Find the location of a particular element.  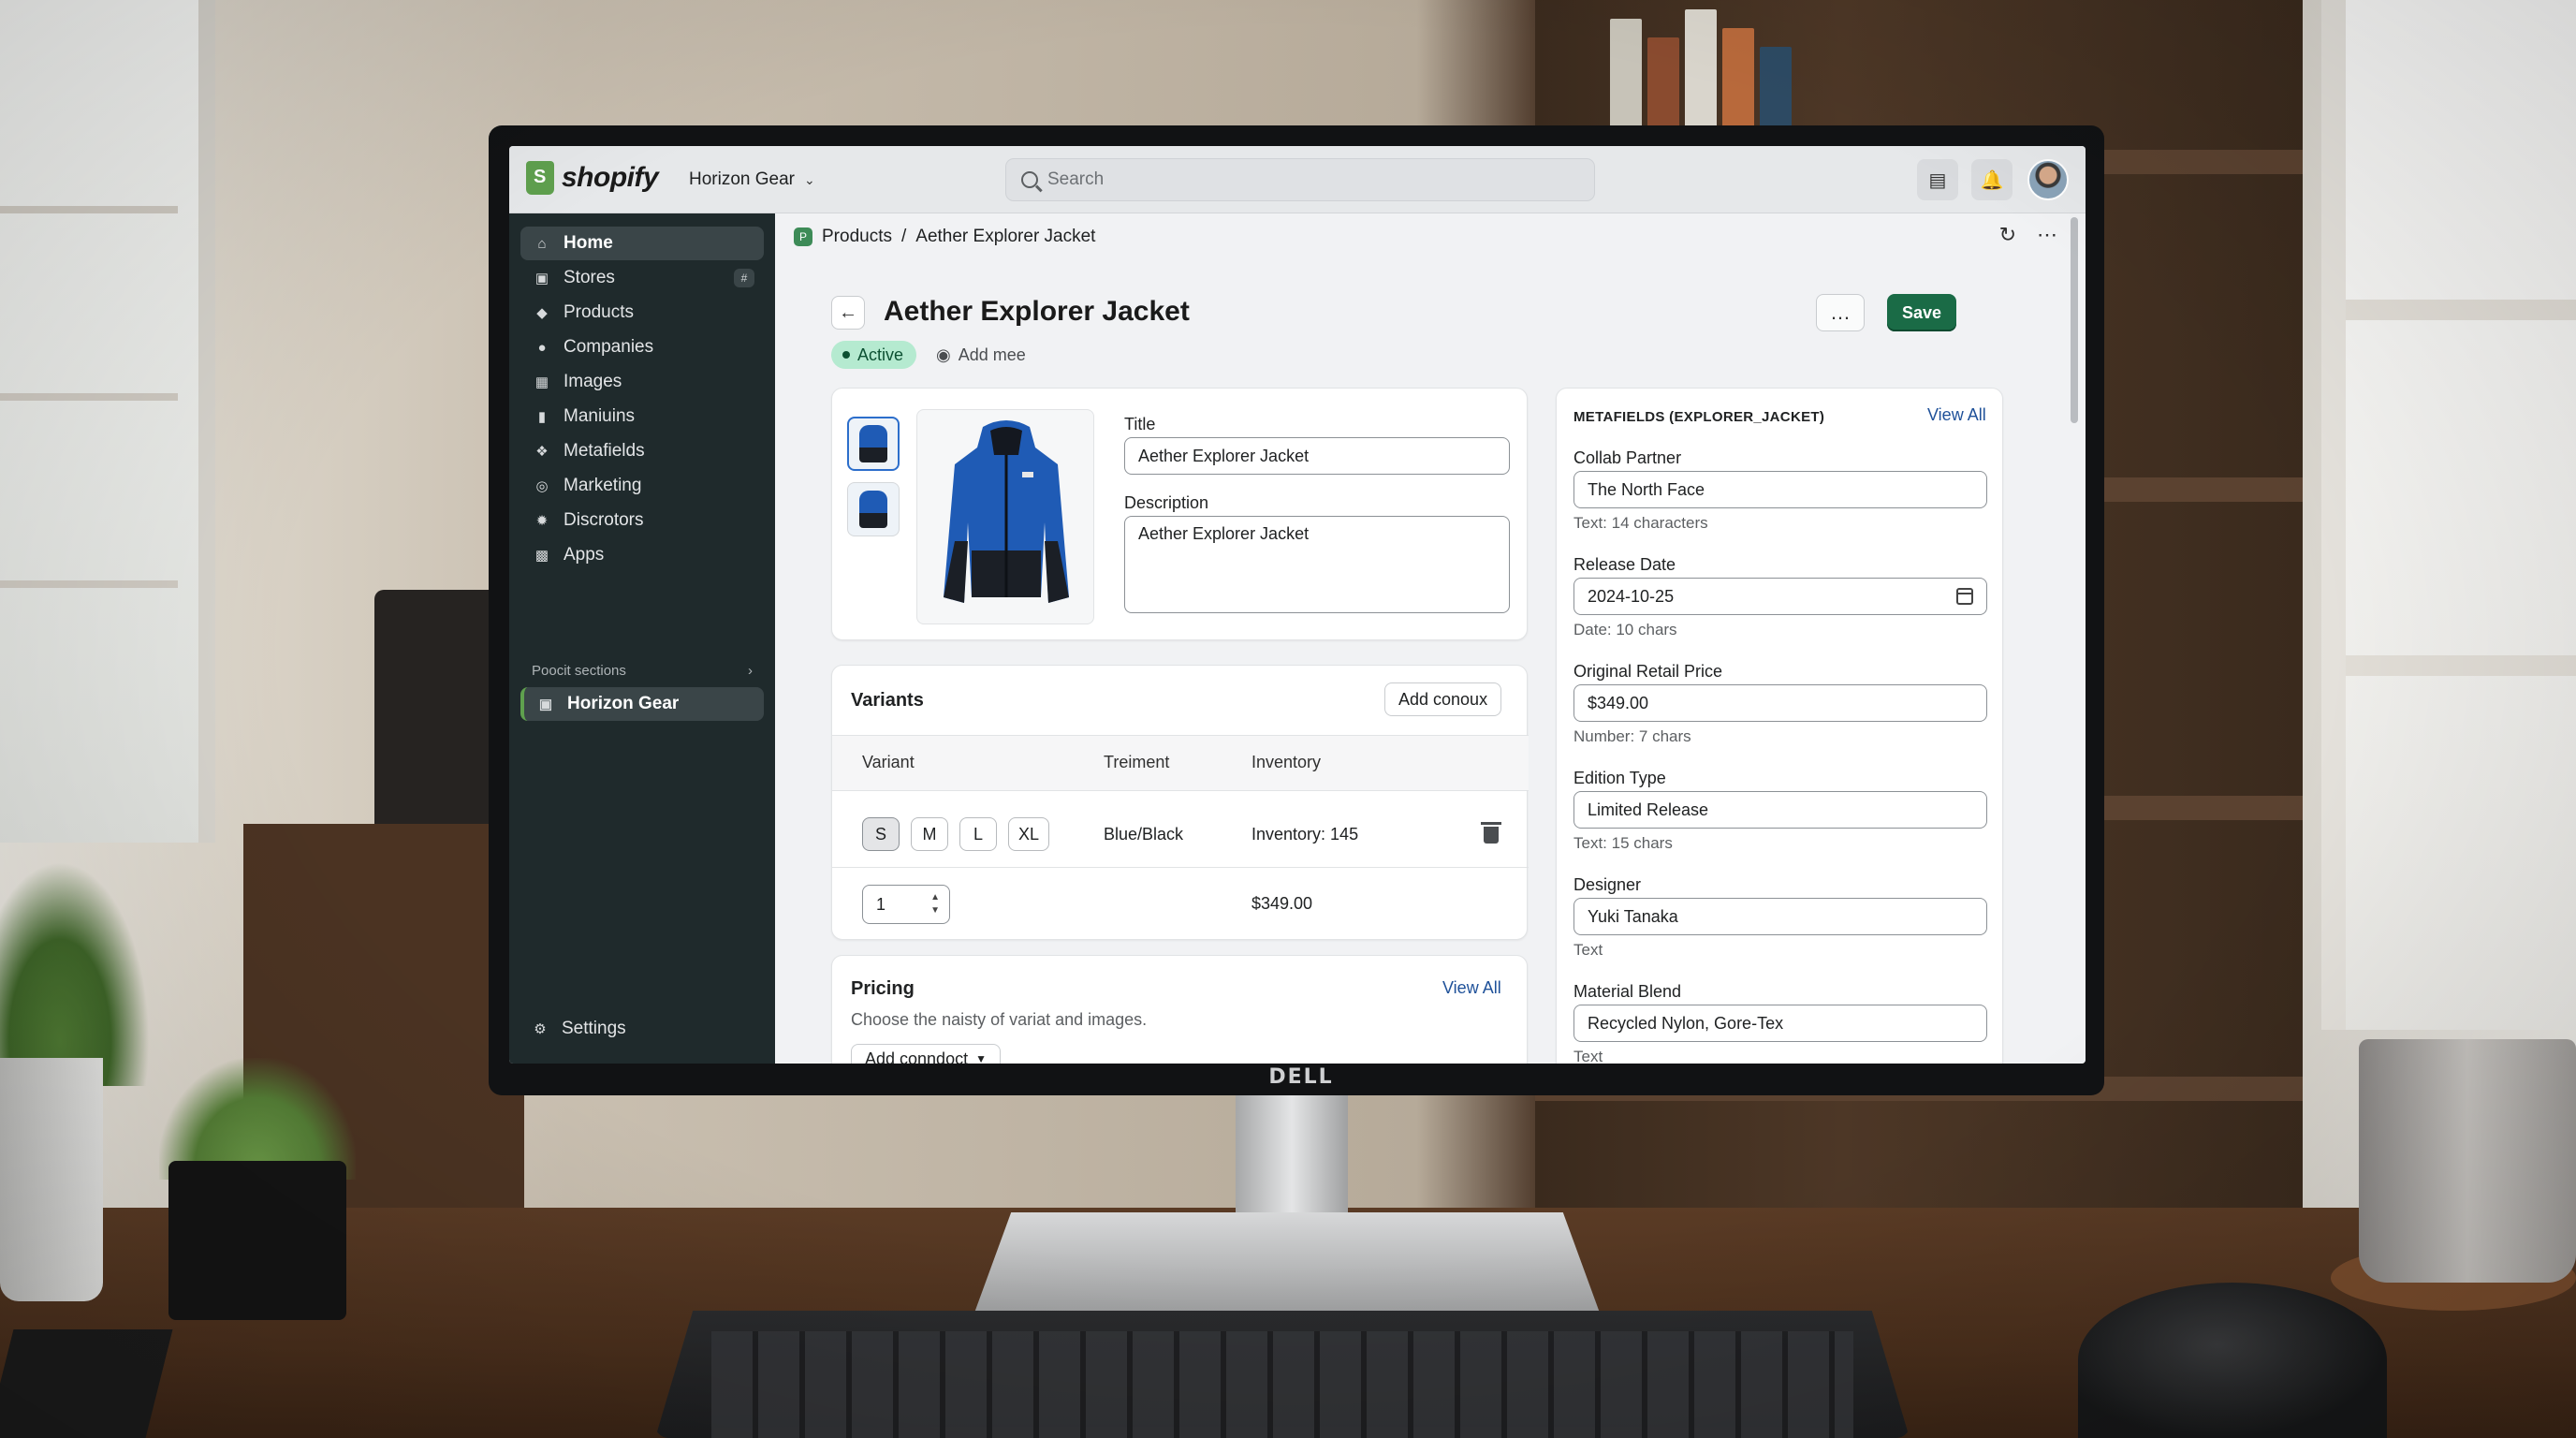

avatar is located at coordinates (2048, 179).